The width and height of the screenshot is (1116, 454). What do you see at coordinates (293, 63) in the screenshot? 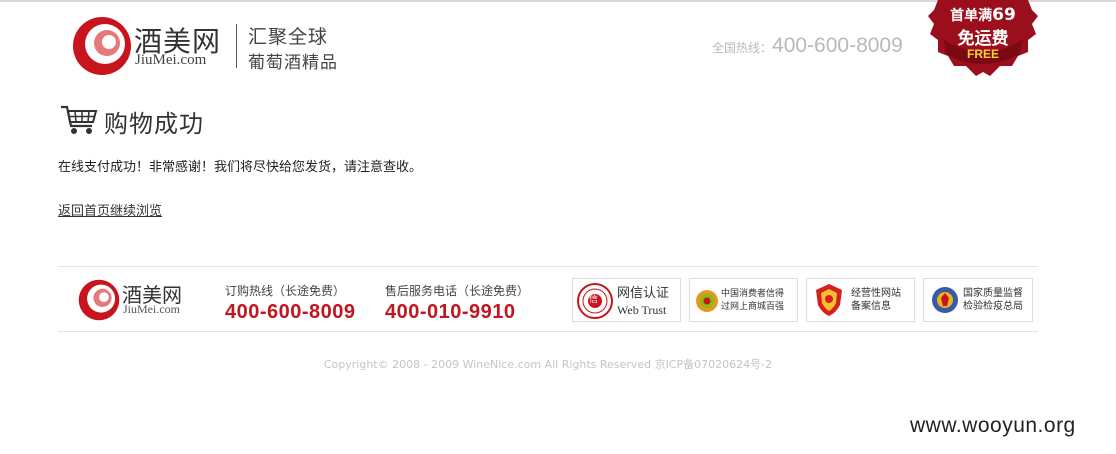
I see `slogan-line2: 葡萄酒精品` at bounding box center [293, 63].